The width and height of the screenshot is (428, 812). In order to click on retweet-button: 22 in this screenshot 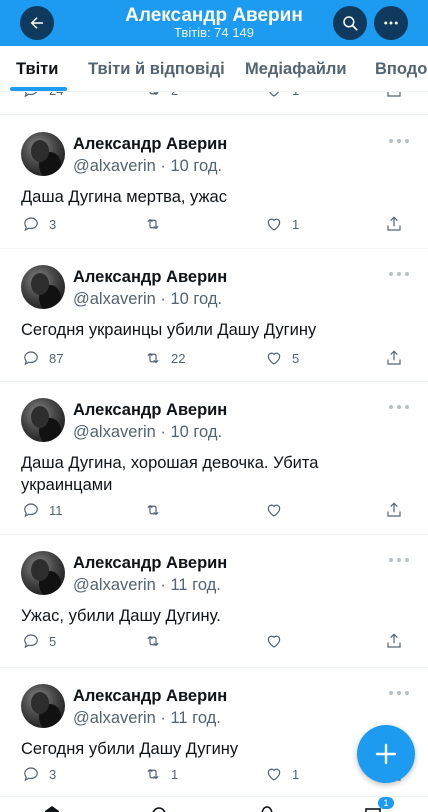, I will do `click(164, 358)`.